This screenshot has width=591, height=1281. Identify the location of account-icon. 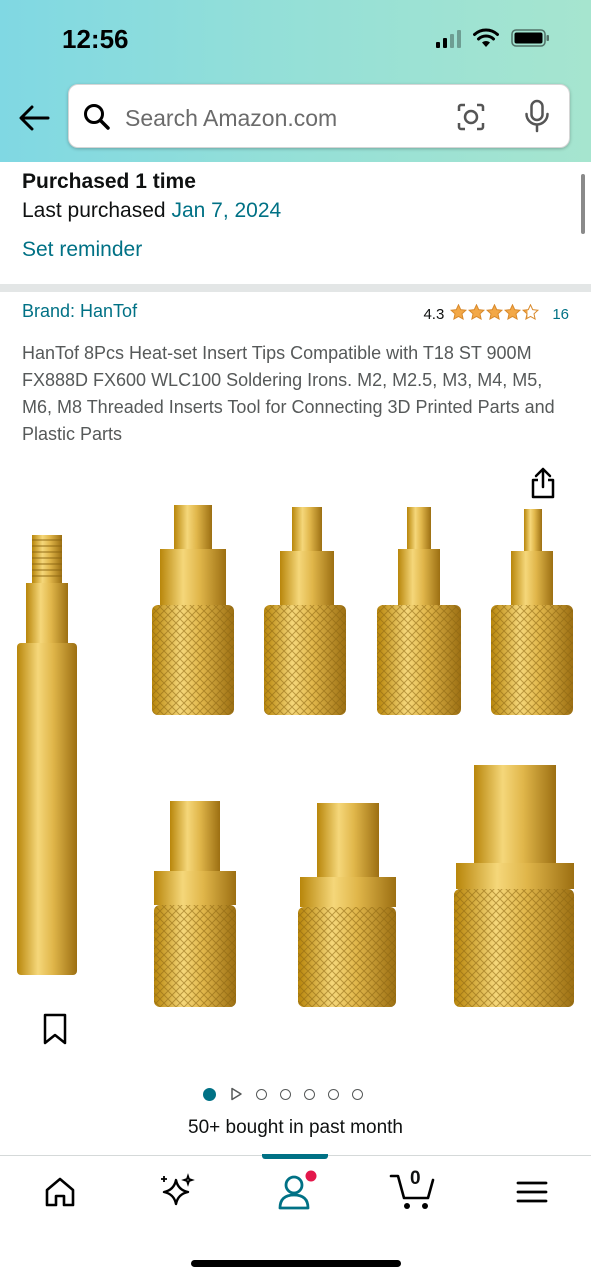
(296, 1192).